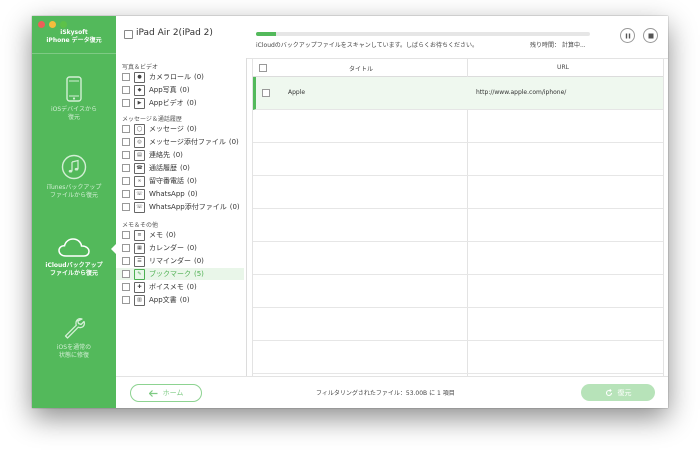 This screenshot has width=700, height=452. Describe the element at coordinates (180, 194) in the screenshot. I see `category-whatsapp: ☏ WhatsApp (0)` at that location.